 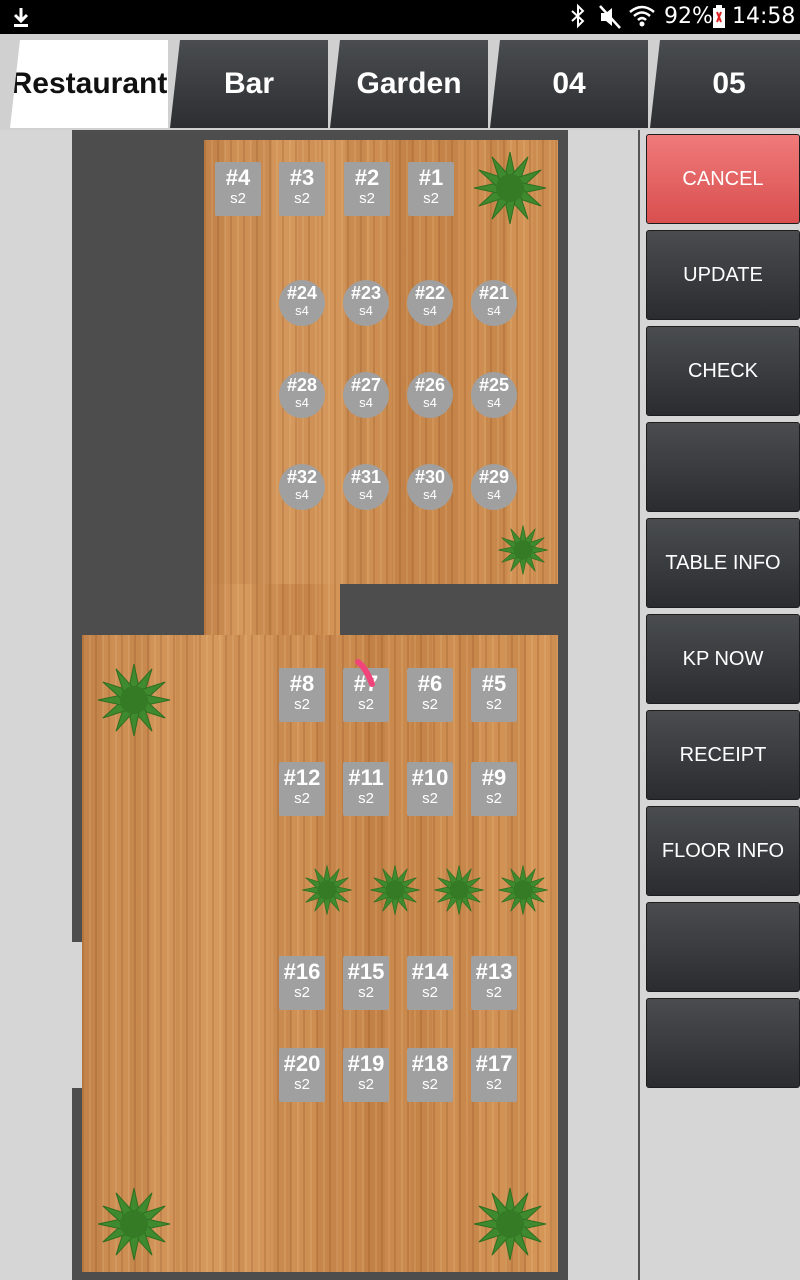 What do you see at coordinates (366, 1063) in the screenshot?
I see `table-number: #19` at bounding box center [366, 1063].